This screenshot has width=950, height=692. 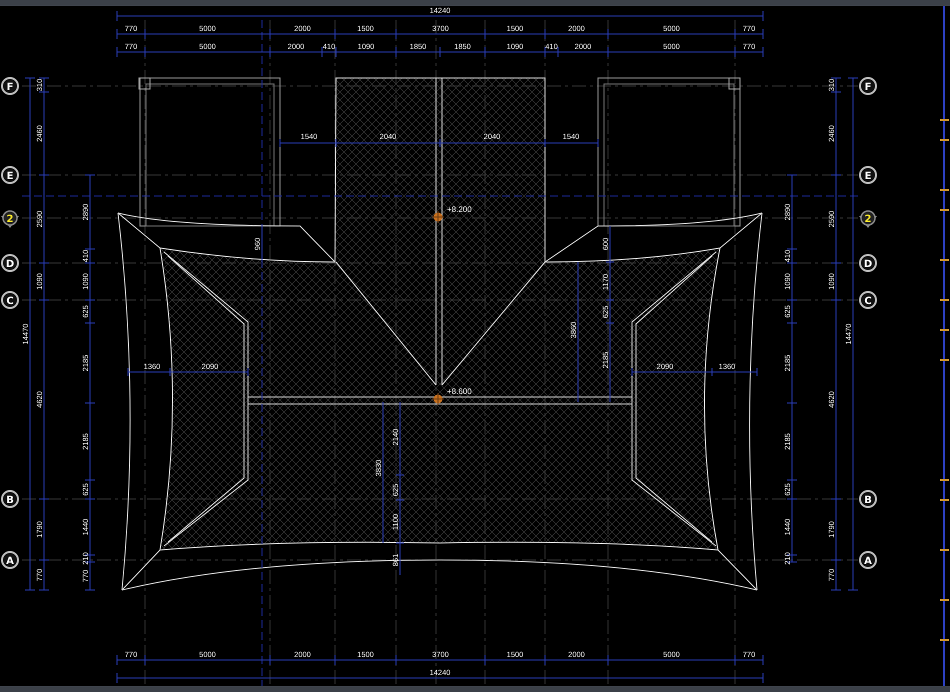 I want to click on elevation-label: +8.200, so click(x=459, y=209).